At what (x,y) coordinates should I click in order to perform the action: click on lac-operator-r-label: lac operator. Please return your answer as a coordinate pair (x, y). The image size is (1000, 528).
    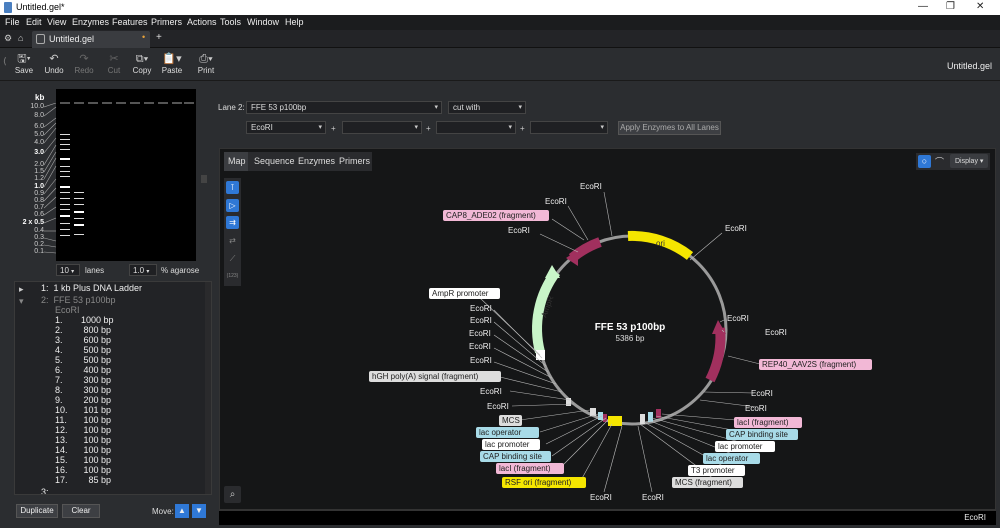
    Looking at the image, I should click on (727, 458).